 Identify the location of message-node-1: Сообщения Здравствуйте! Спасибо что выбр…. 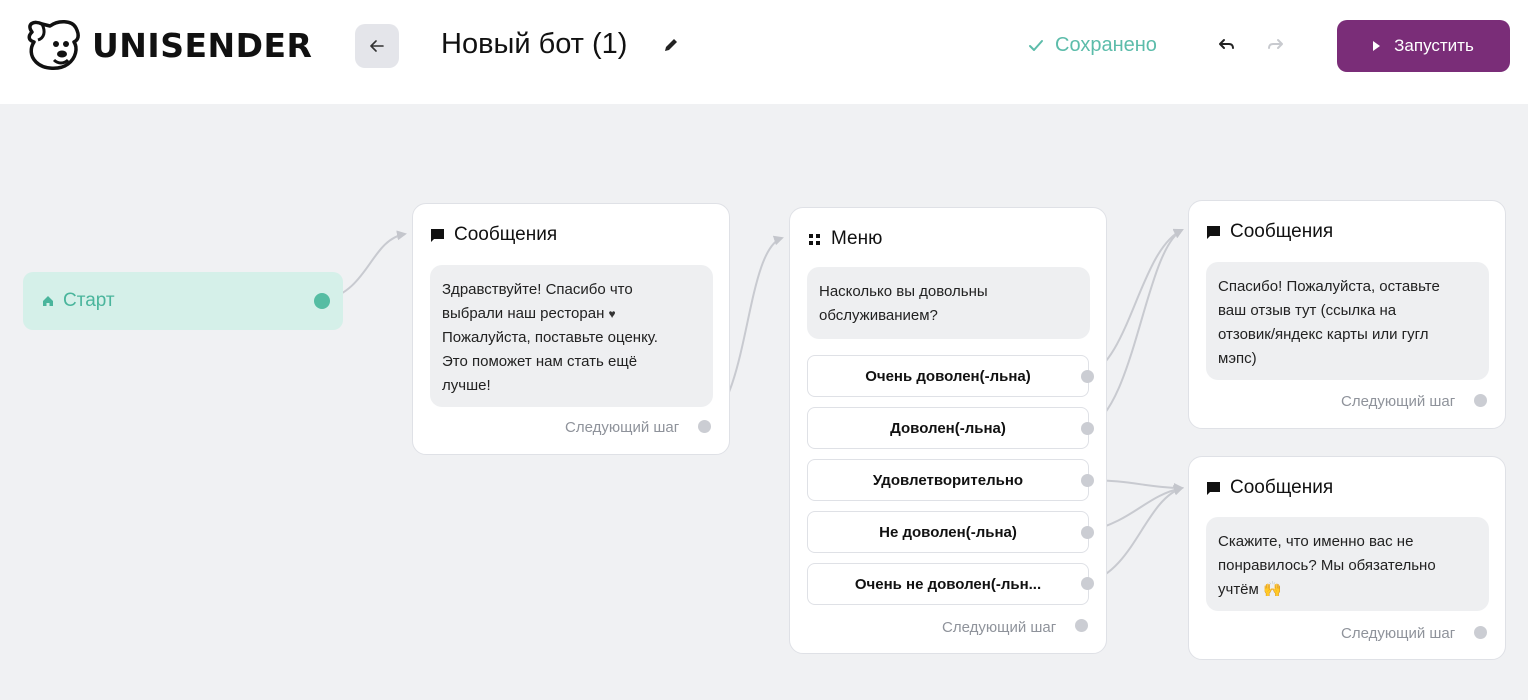
(571, 329).